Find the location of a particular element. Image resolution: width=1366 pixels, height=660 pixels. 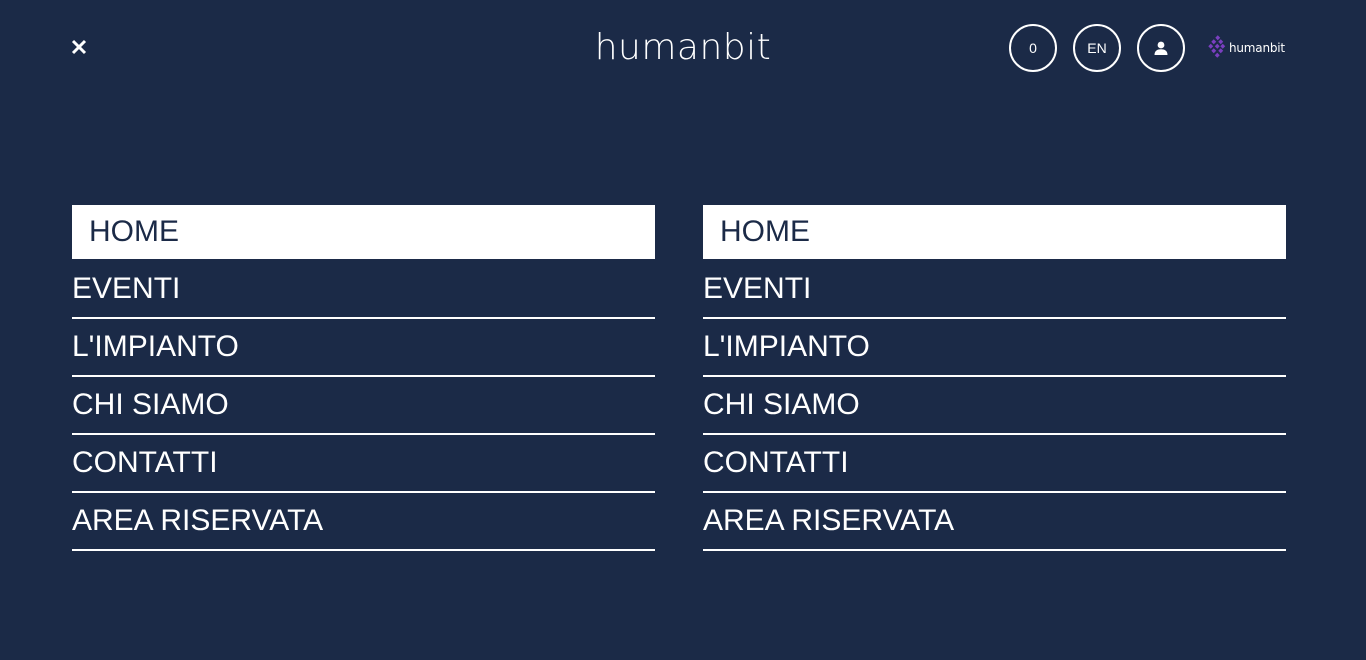

cart-count: 0 is located at coordinates (1033, 48).